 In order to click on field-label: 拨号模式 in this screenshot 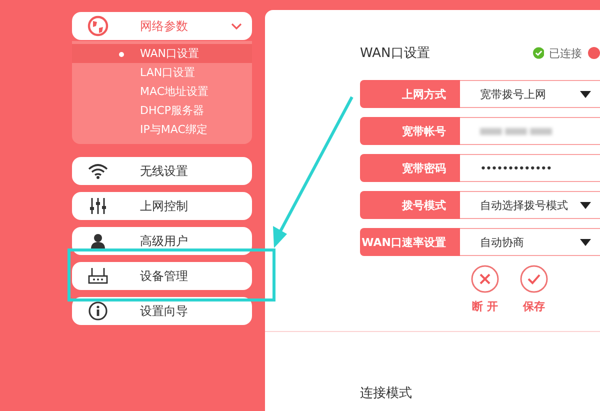, I will do `click(410, 205)`.